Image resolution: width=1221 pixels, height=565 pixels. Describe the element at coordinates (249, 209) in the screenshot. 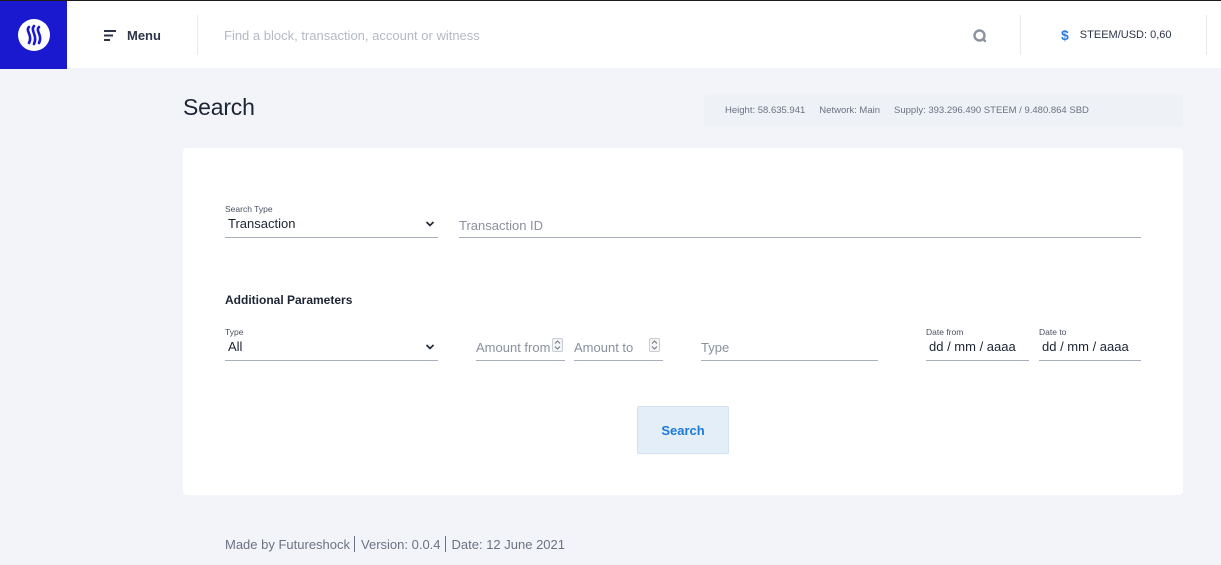

I see `search-type-label: Search Type` at that location.